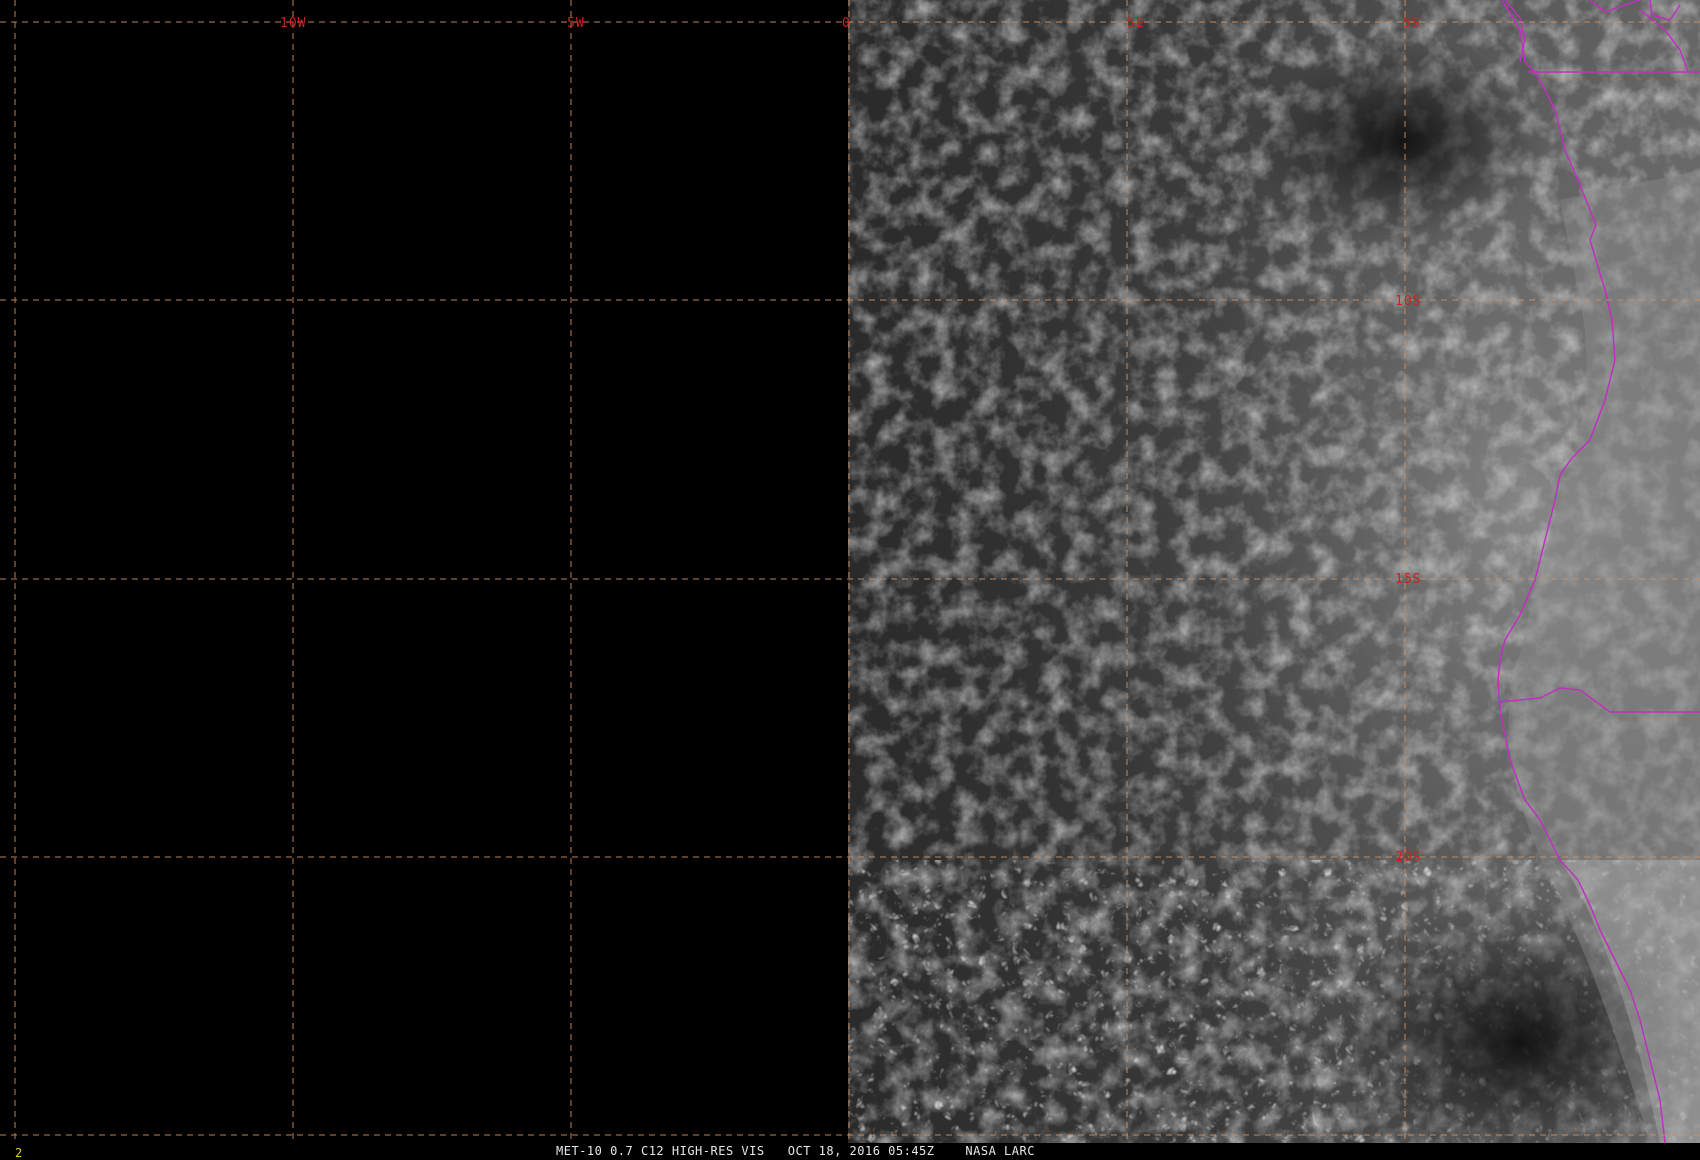 The height and width of the screenshot is (1160, 1700). What do you see at coordinates (19, 1153) in the screenshot?
I see `frame-number: 2` at bounding box center [19, 1153].